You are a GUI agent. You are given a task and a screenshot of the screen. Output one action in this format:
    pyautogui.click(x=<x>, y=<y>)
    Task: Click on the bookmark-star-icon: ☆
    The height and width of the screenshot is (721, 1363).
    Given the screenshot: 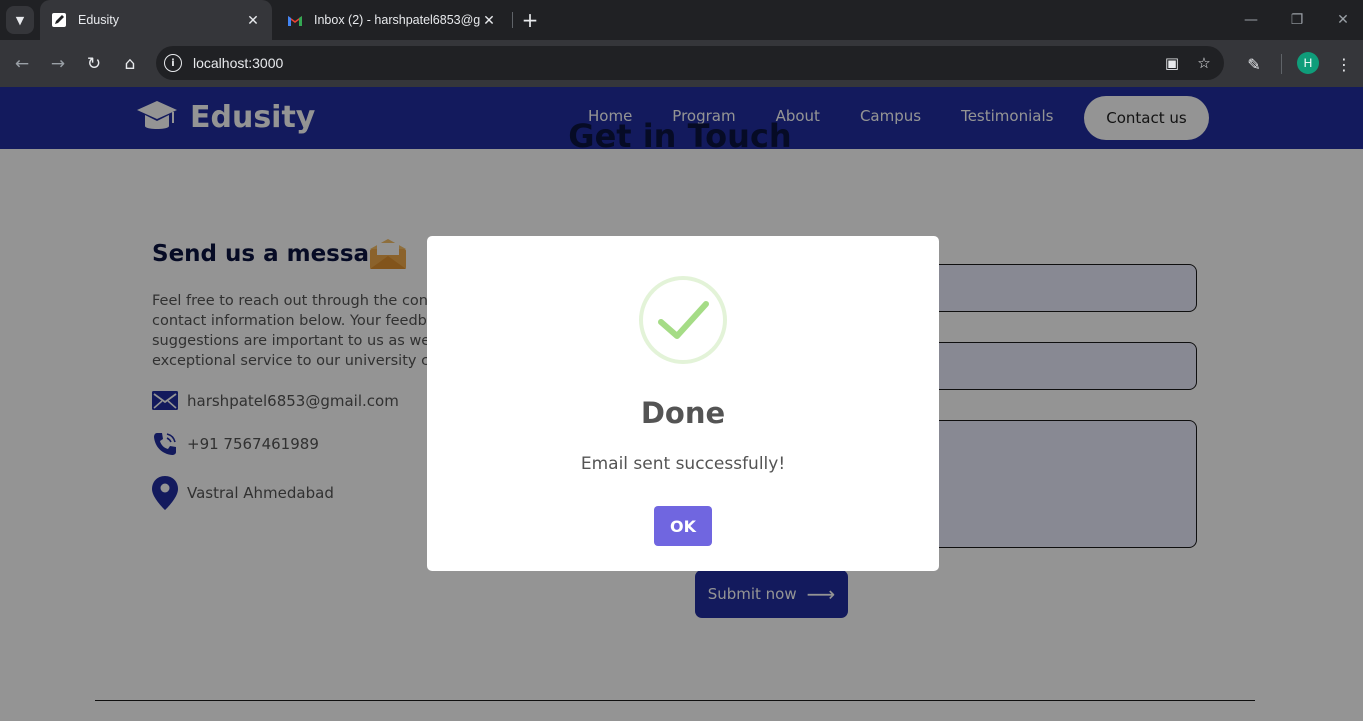 What is the action you would take?
    pyautogui.click(x=1204, y=63)
    